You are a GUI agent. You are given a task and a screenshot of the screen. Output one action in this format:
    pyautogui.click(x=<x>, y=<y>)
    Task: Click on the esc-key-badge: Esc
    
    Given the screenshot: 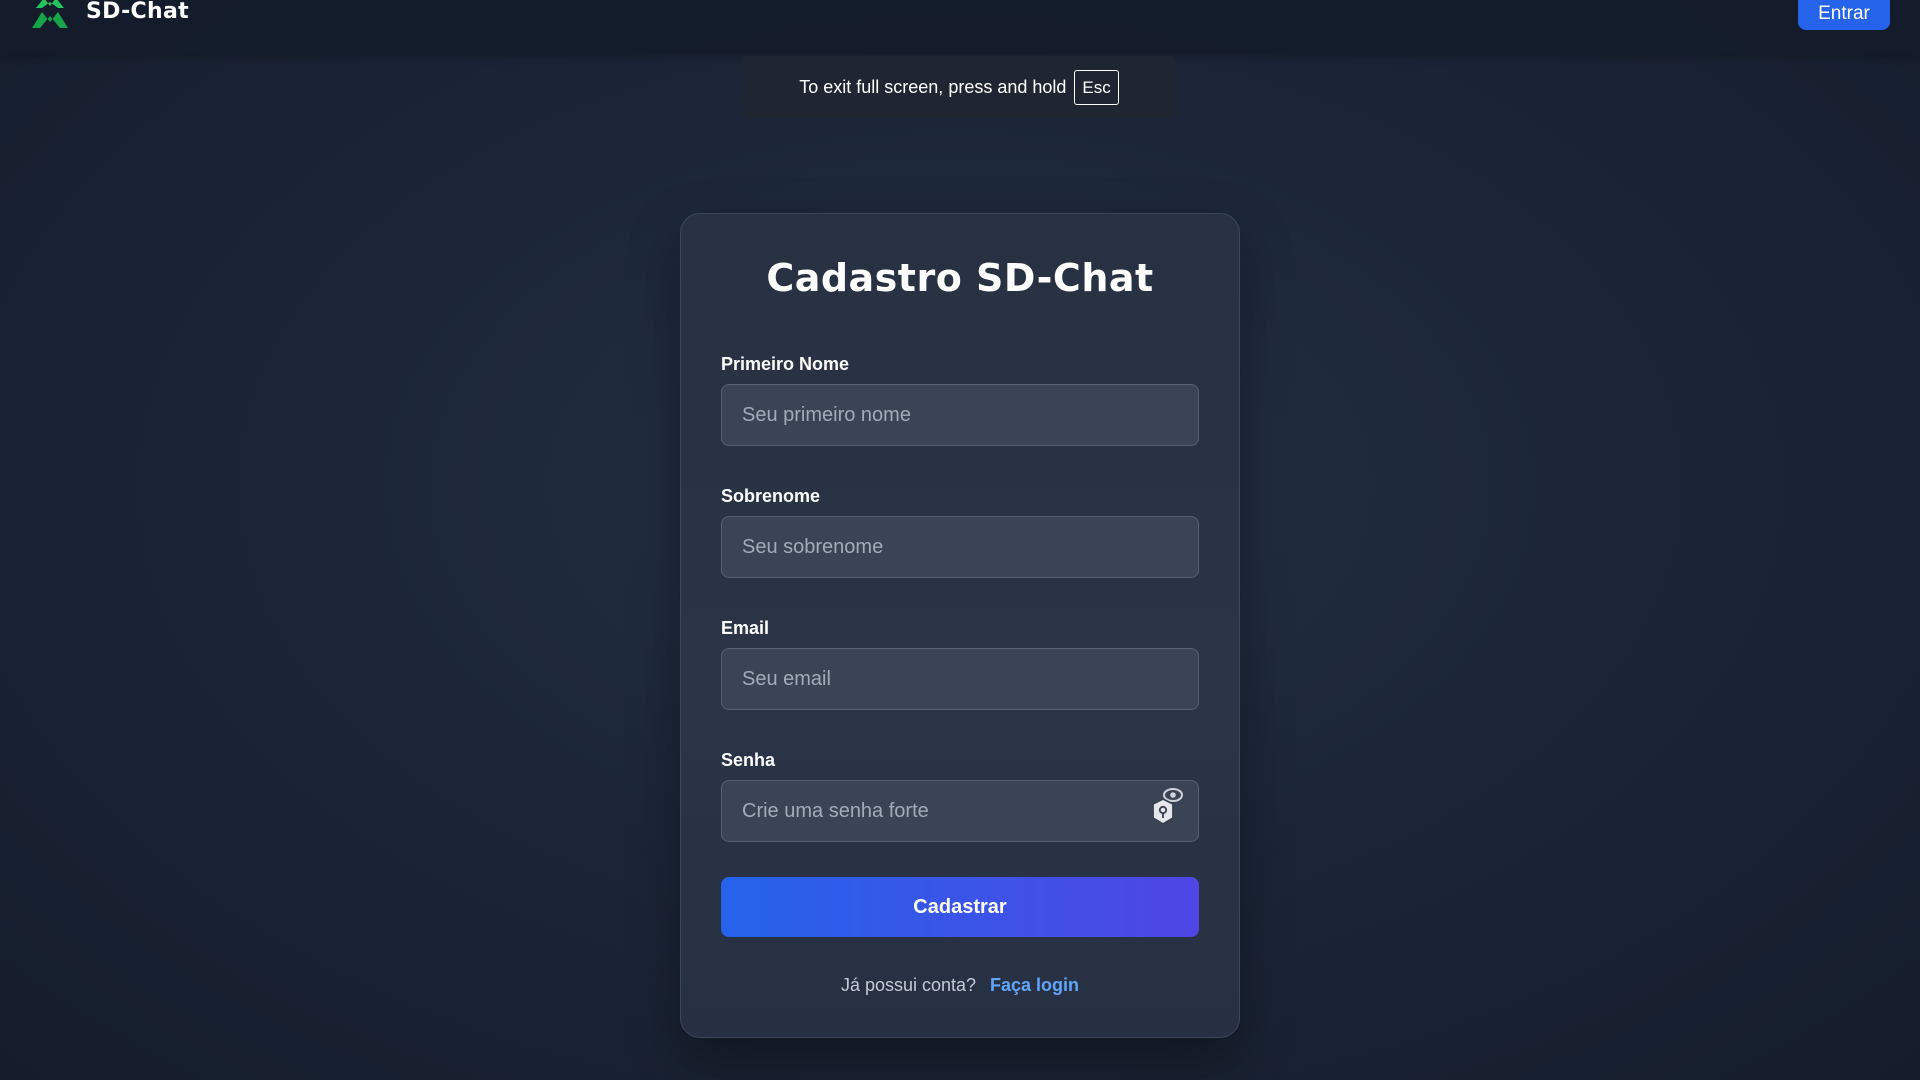 What is the action you would take?
    pyautogui.click(x=1096, y=87)
    